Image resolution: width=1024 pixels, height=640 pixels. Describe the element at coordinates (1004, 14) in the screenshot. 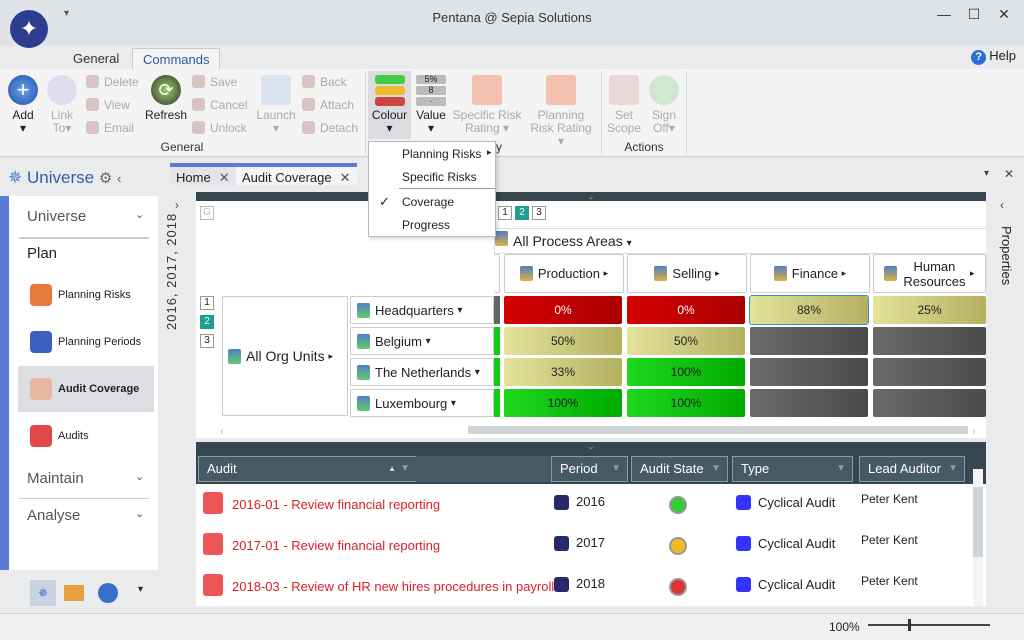

I see `close-button: ✕` at that location.